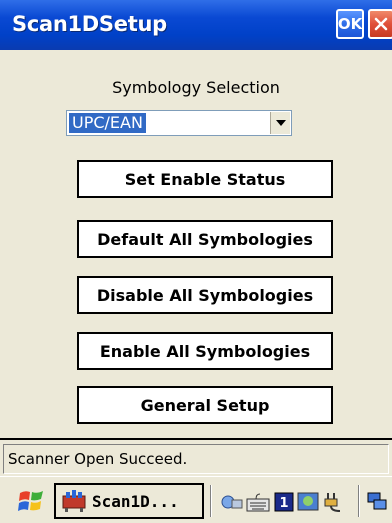 This screenshot has width=392, height=523. I want to click on close-button, so click(380, 24).